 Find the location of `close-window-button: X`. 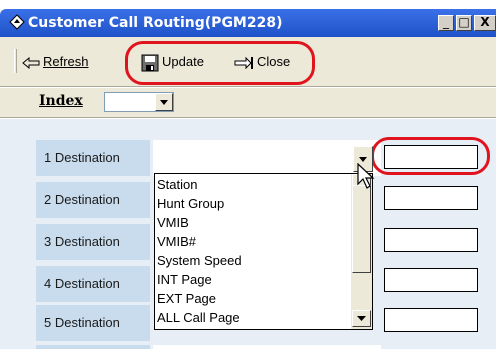

close-window-button: X is located at coordinates (485, 23).